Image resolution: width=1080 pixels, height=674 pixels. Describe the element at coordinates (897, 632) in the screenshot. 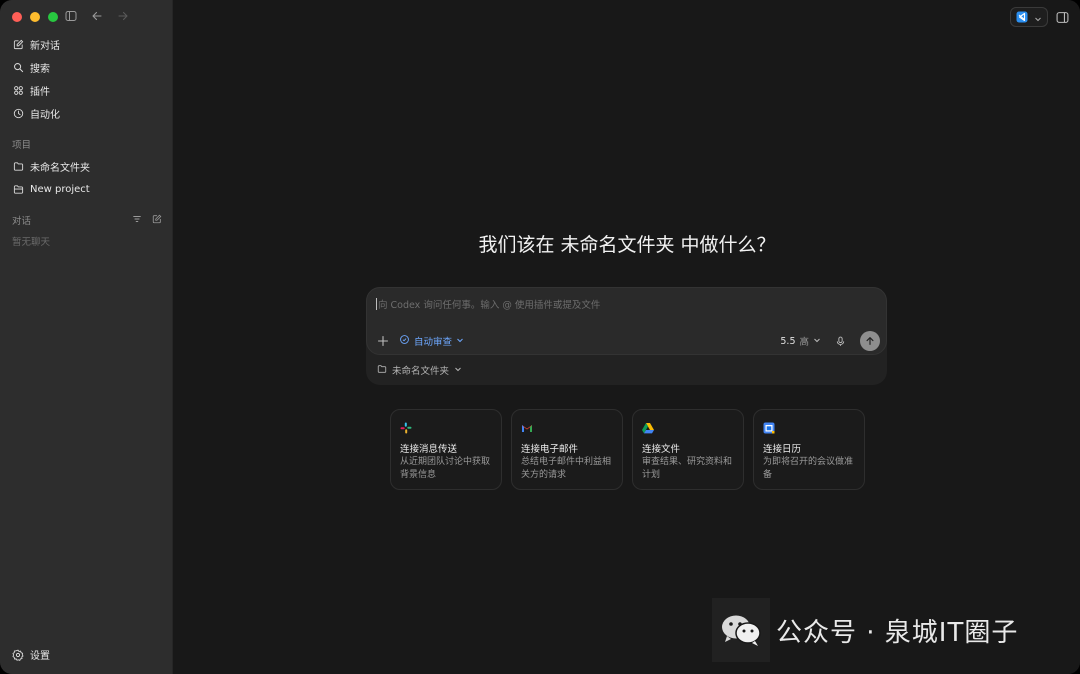

I see `watermark-text: 公众号 · 泉城IT圈子` at that location.